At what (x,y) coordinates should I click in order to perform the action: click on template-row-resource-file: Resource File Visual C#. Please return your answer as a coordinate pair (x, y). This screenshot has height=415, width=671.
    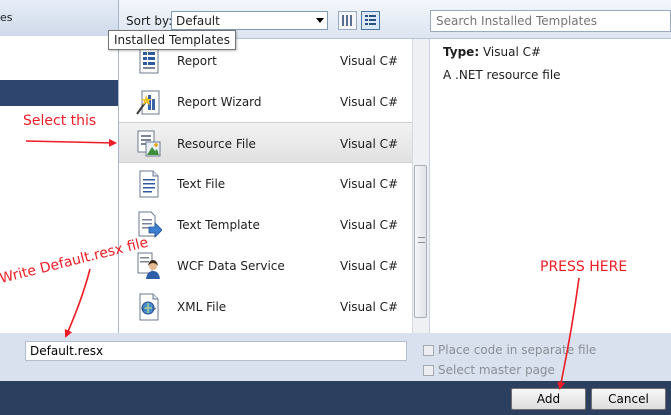
    Looking at the image, I should click on (265, 142).